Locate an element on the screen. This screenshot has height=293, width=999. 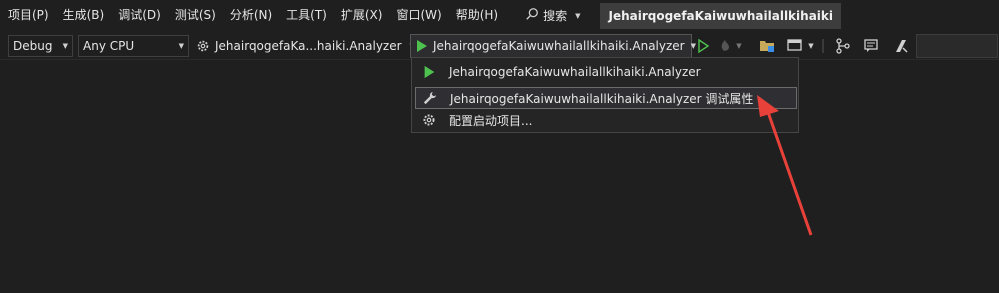
search-button: 搜索 ▼ is located at coordinates (552, 15).